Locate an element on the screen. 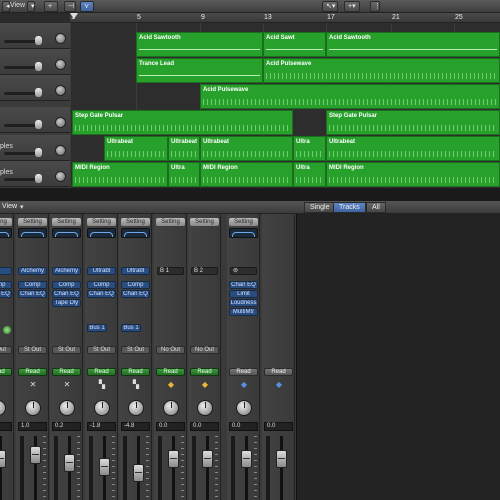 This screenshot has height=500, width=500. bus-input-slot: B 1 is located at coordinates (170, 271).